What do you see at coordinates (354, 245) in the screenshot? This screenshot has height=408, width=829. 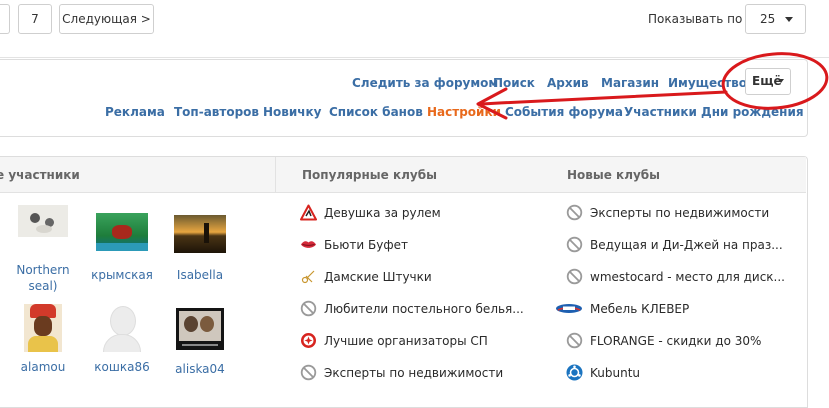 I see `club-link: Бьюти Буфет` at bounding box center [354, 245].